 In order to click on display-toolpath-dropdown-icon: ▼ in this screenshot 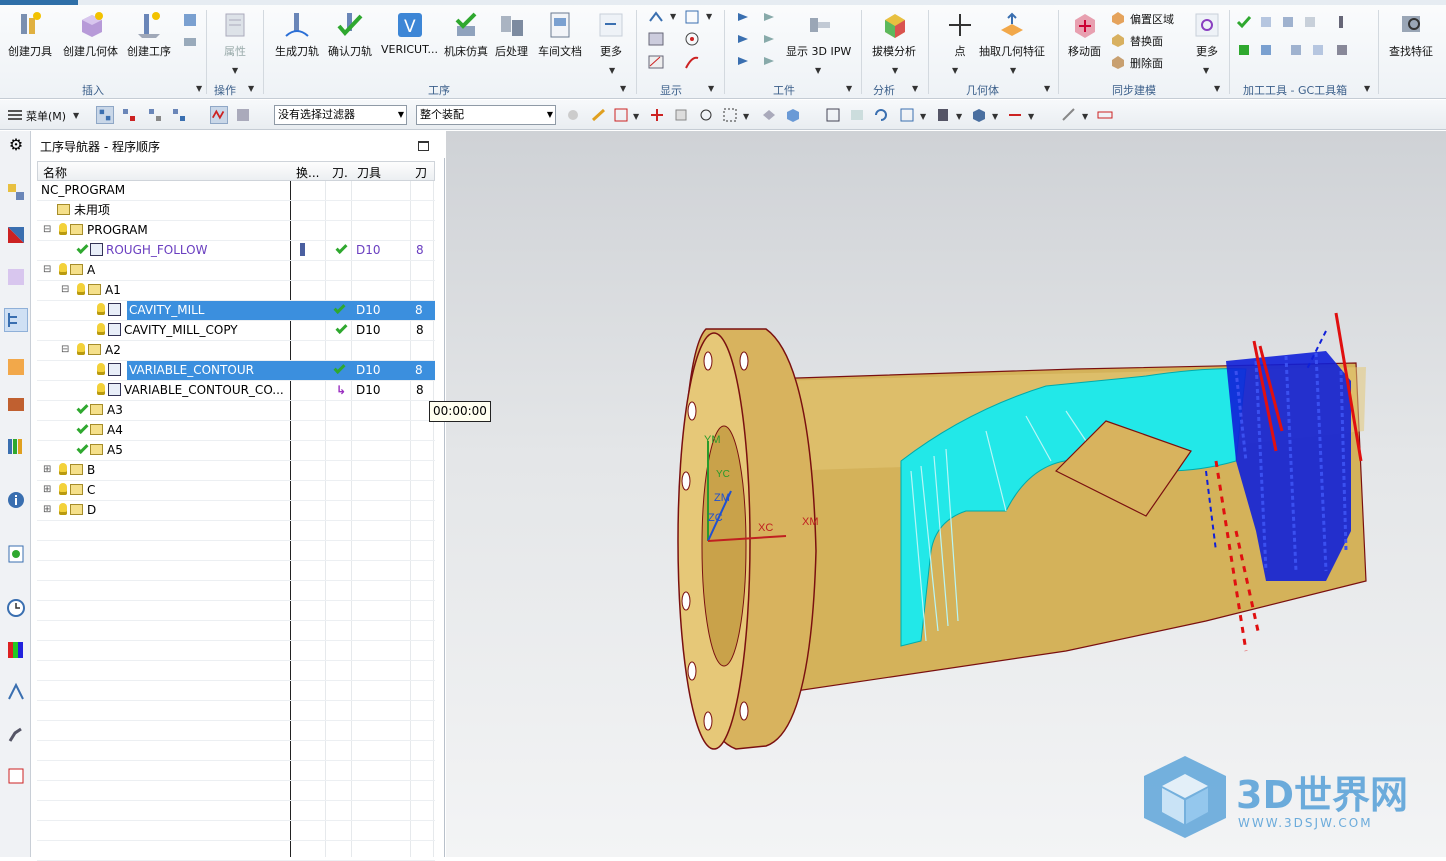, I will do `click(673, 16)`.